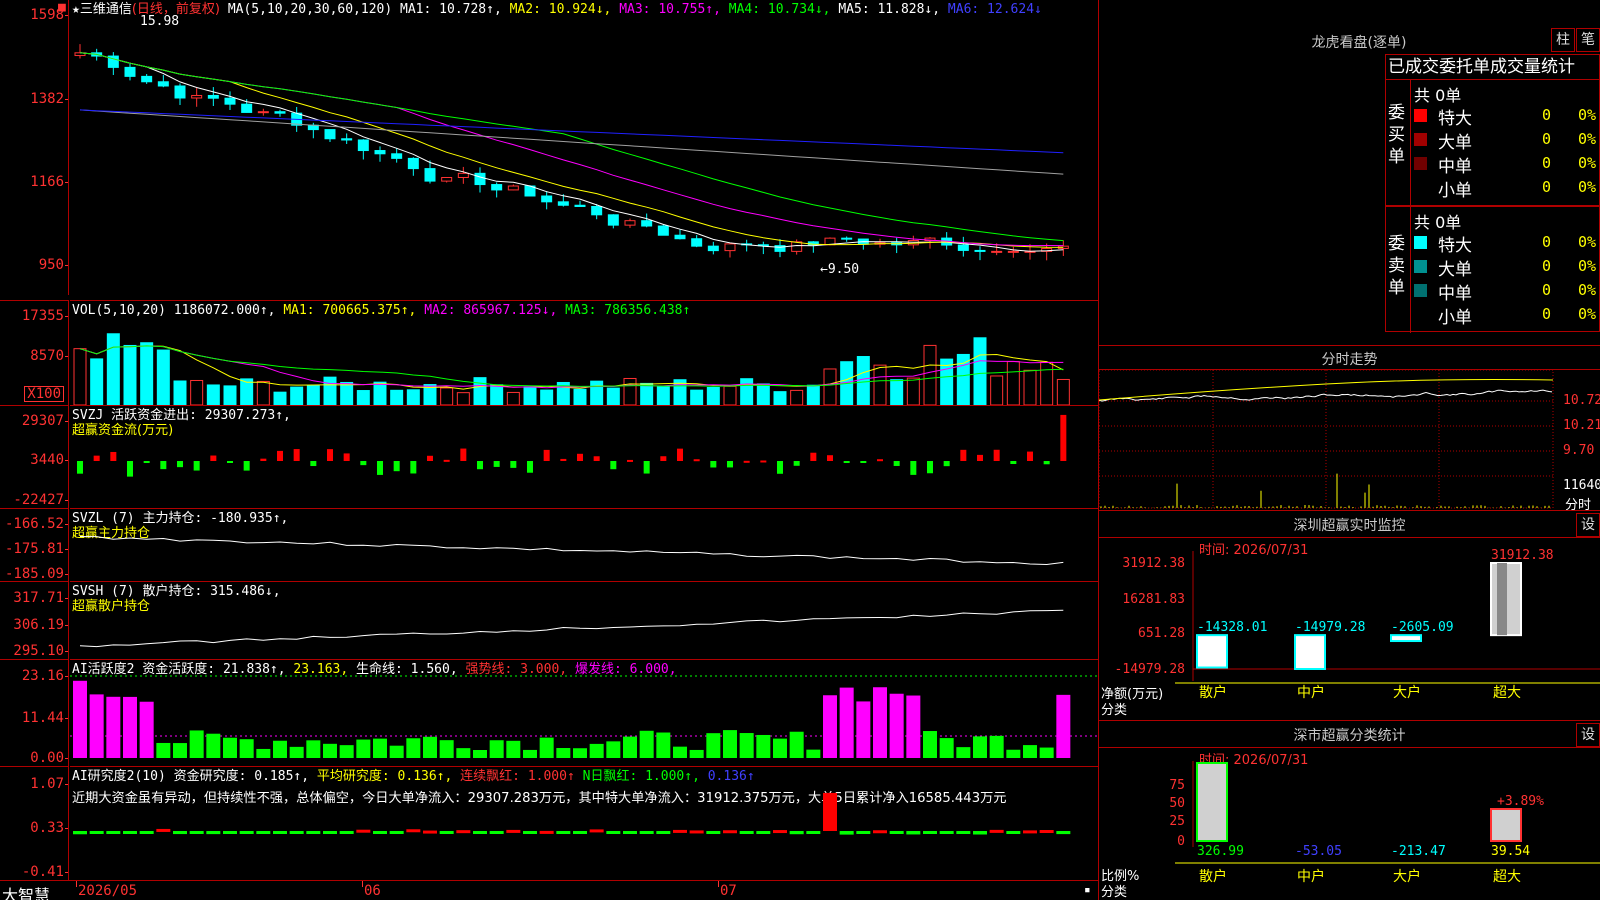 The image size is (1600, 900). I want to click on svzl-tick-3: -185.09, so click(36, 574).